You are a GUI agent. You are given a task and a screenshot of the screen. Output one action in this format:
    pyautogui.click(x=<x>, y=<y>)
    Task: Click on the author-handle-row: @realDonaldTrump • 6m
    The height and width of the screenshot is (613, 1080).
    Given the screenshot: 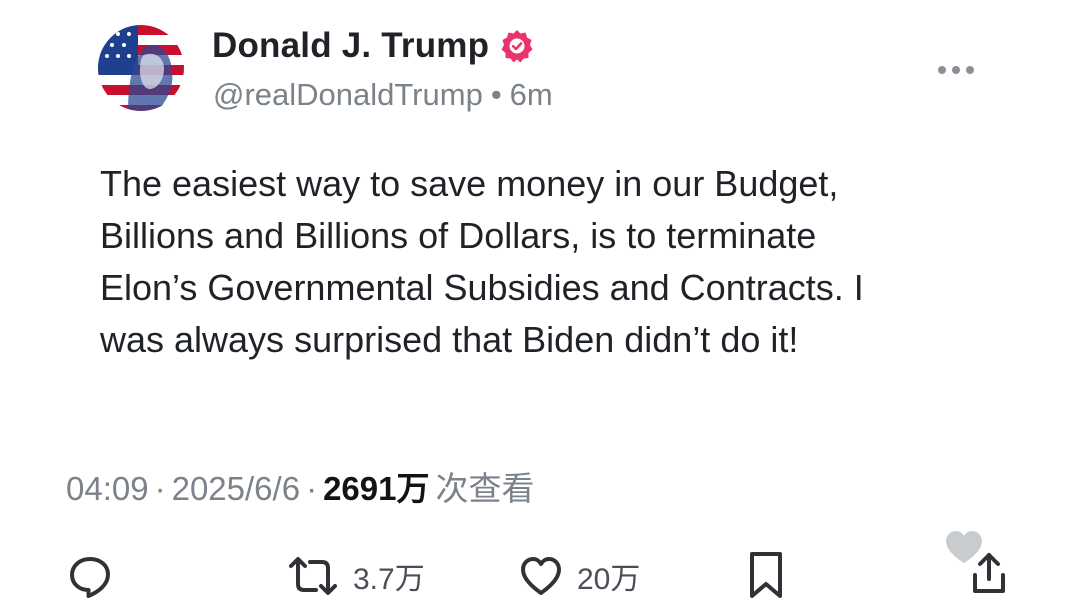 What is the action you would take?
    pyautogui.click(x=383, y=95)
    